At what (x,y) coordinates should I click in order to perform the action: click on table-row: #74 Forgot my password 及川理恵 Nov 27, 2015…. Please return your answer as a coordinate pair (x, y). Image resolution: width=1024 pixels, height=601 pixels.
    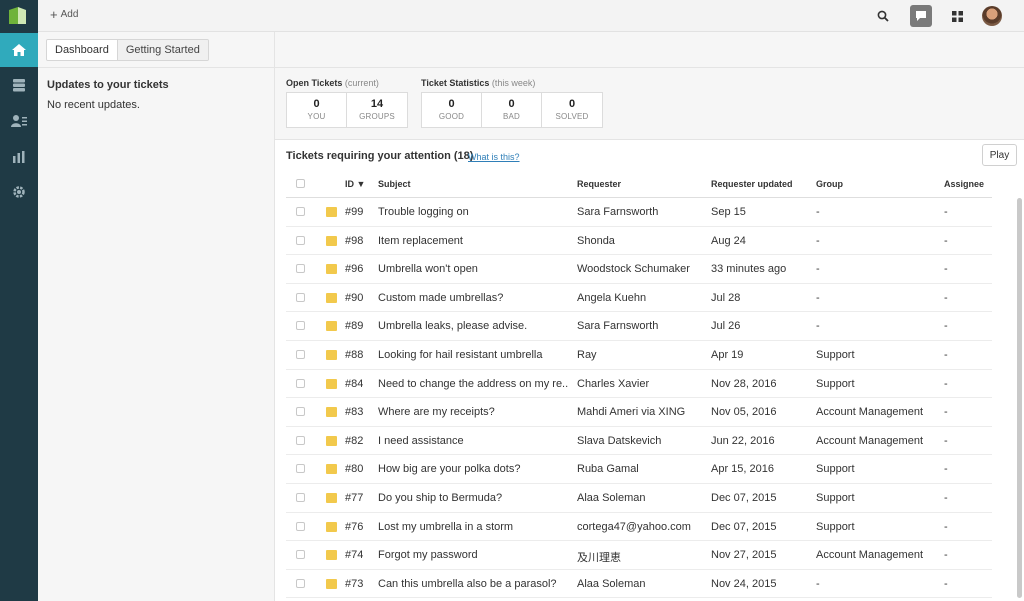
    Looking at the image, I should click on (639, 555).